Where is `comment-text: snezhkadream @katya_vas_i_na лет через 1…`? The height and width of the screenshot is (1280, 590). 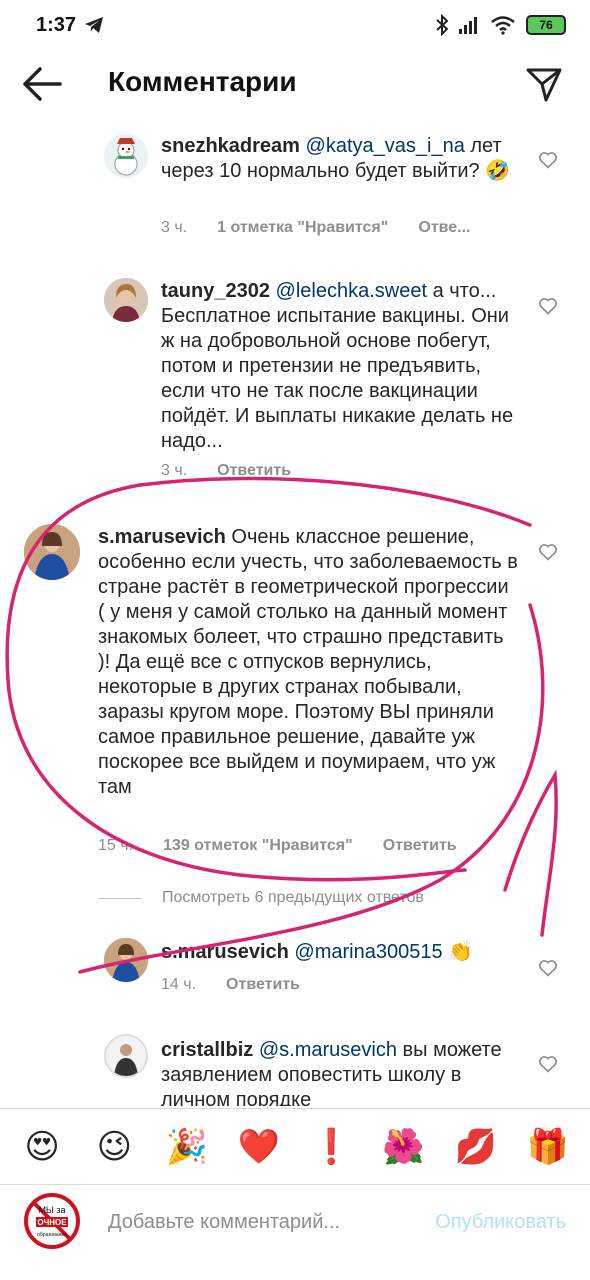 comment-text: snezhkadream @katya_vas_i_na лет через 1… is located at coordinates (341, 159).